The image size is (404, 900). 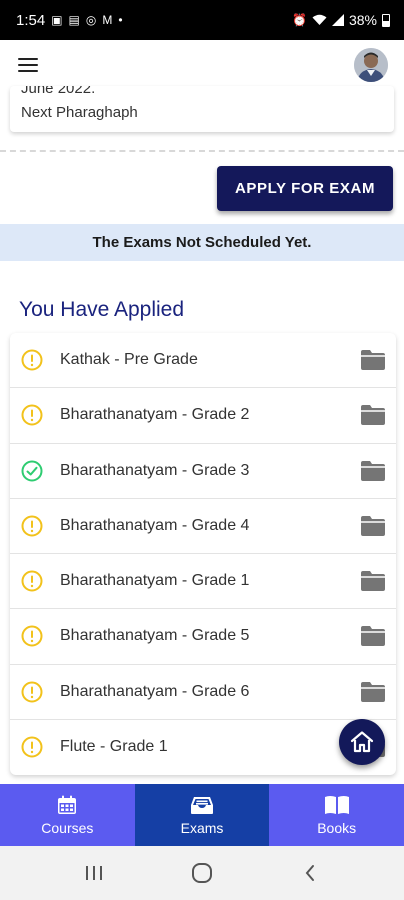 What do you see at coordinates (57, 20) in the screenshot?
I see `gallery-icon: ▣` at bounding box center [57, 20].